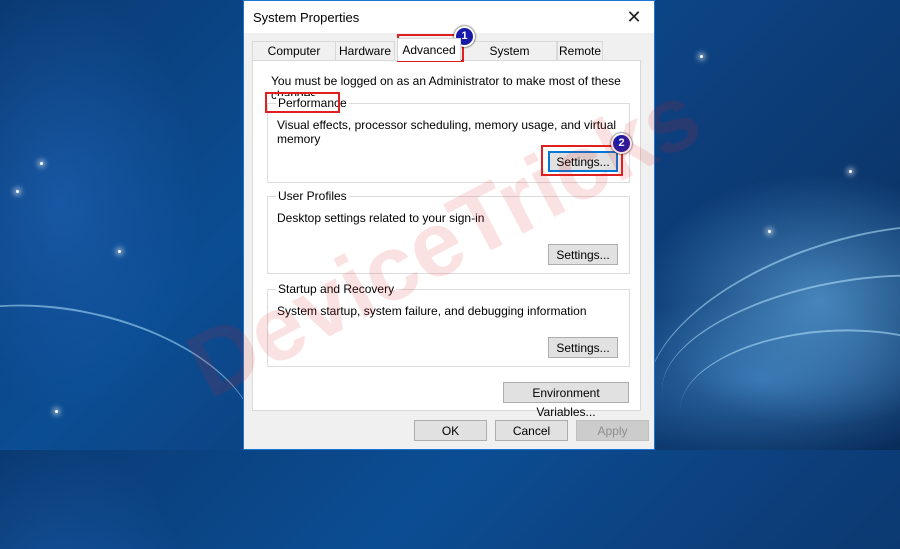 The image size is (900, 549). I want to click on step-badge-2: 2, so click(621, 143).